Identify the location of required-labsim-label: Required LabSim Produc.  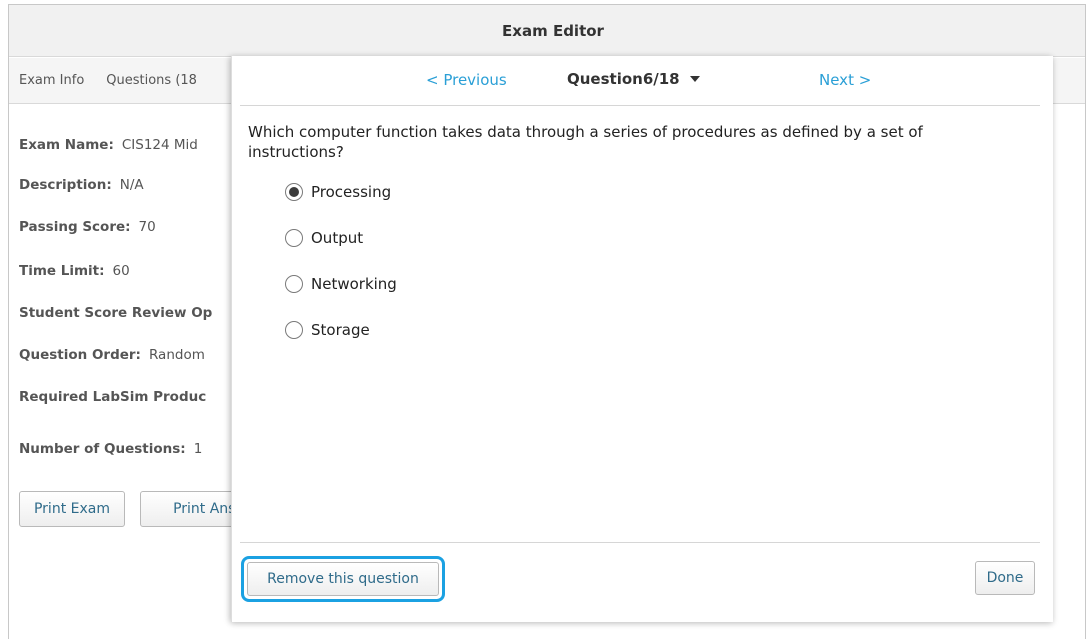
(113, 397).